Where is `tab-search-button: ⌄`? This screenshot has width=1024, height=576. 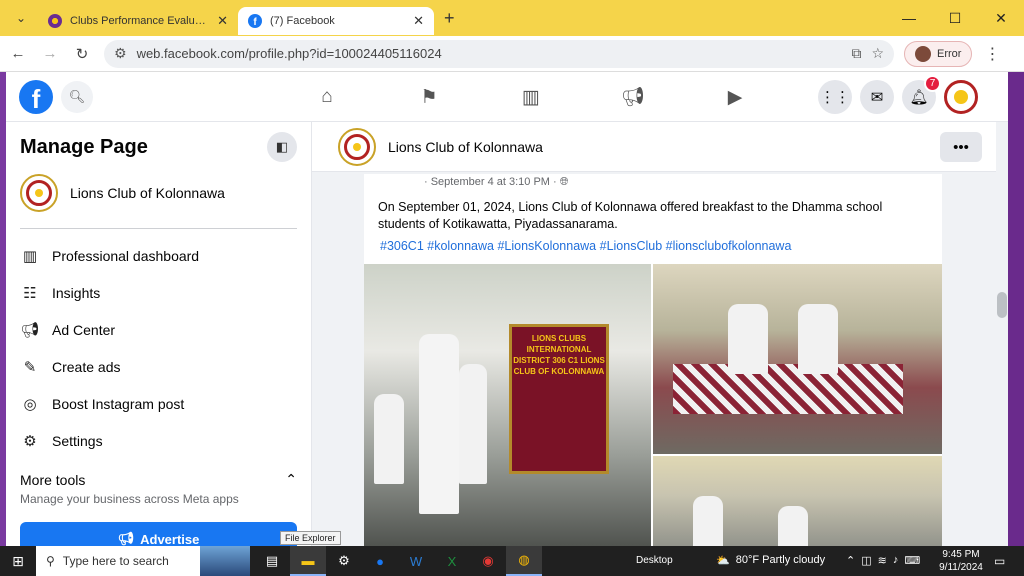 tab-search-button: ⌄ is located at coordinates (21, 18).